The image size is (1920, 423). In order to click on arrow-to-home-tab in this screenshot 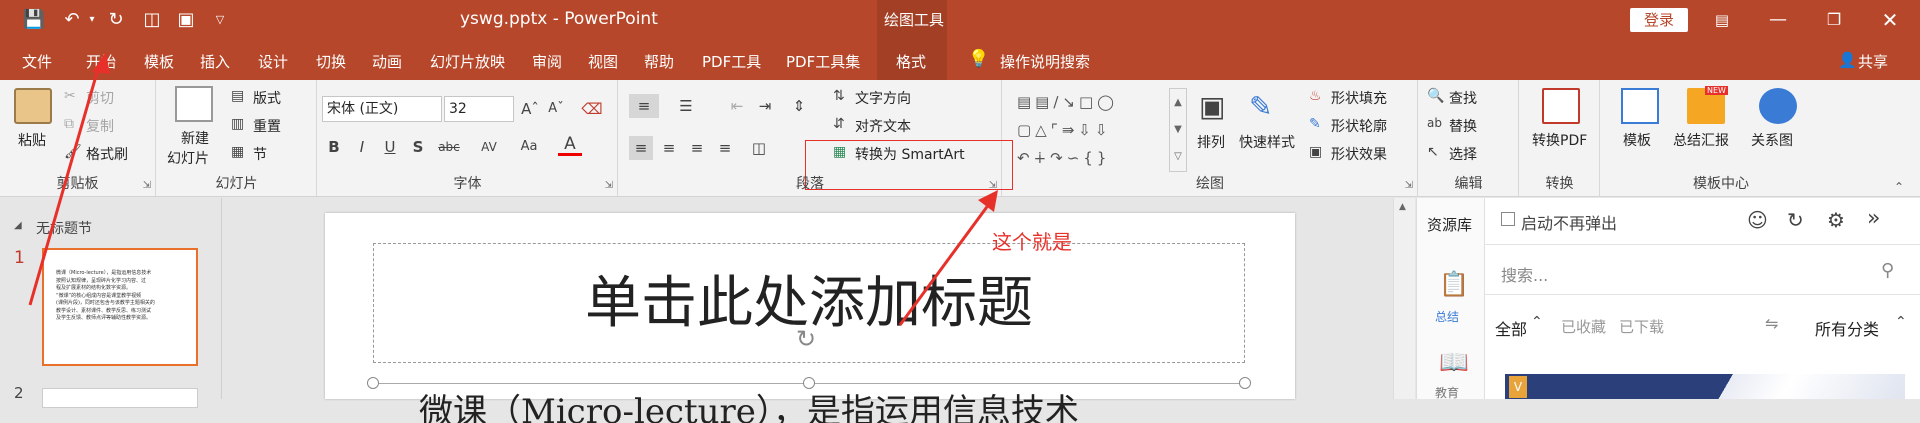, I will do `click(65, 183)`.